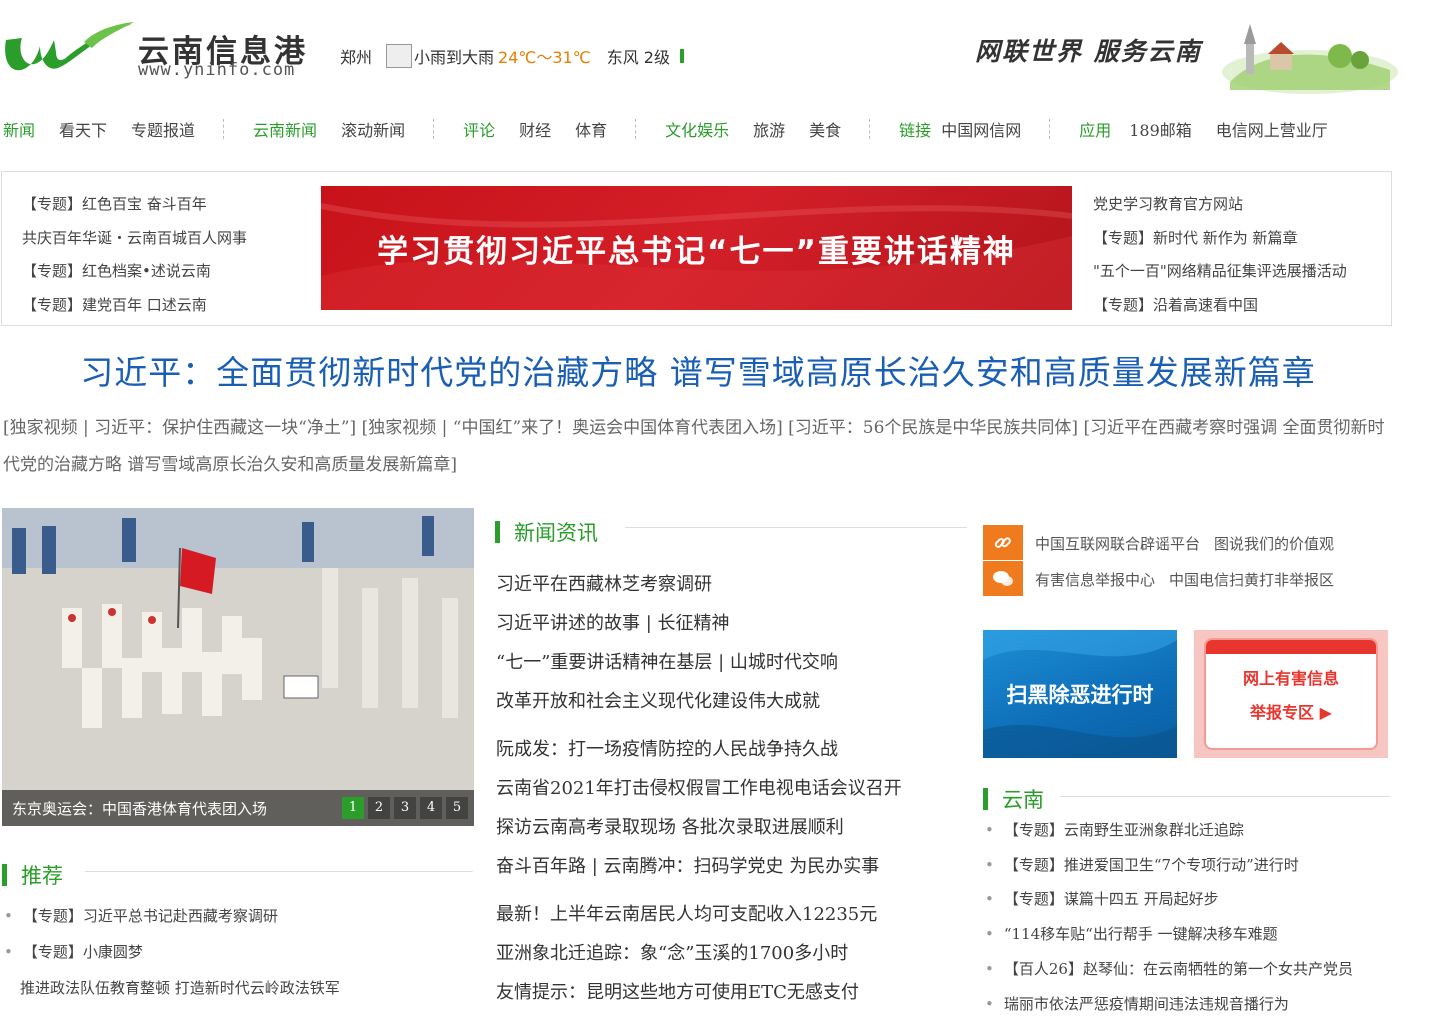  Describe the element at coordinates (373, 129) in the screenshot. I see `nav-item-rolling-news: 滚动新闻` at that location.